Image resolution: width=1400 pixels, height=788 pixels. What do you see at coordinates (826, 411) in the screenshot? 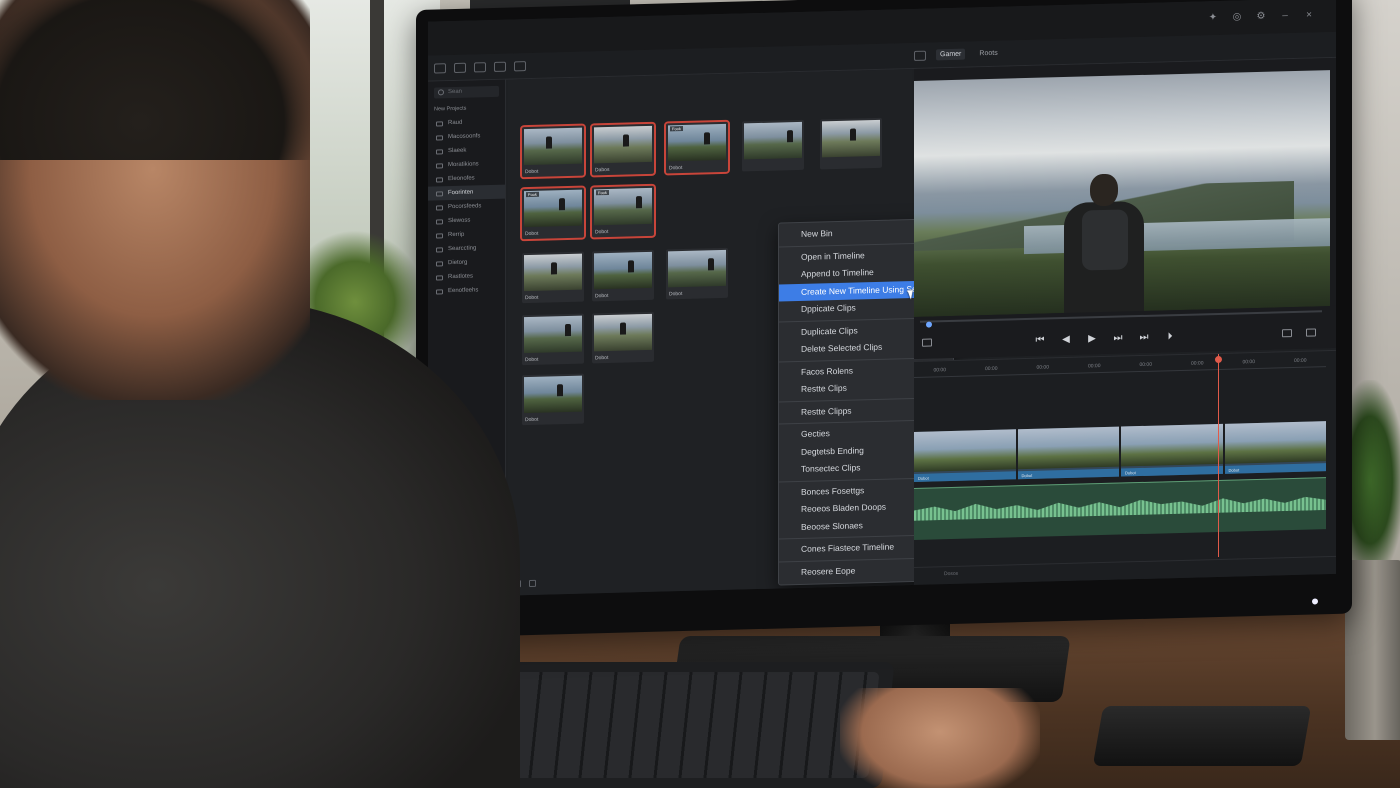
I see `context-menu-item-label: Restte Clipps` at bounding box center [826, 411].